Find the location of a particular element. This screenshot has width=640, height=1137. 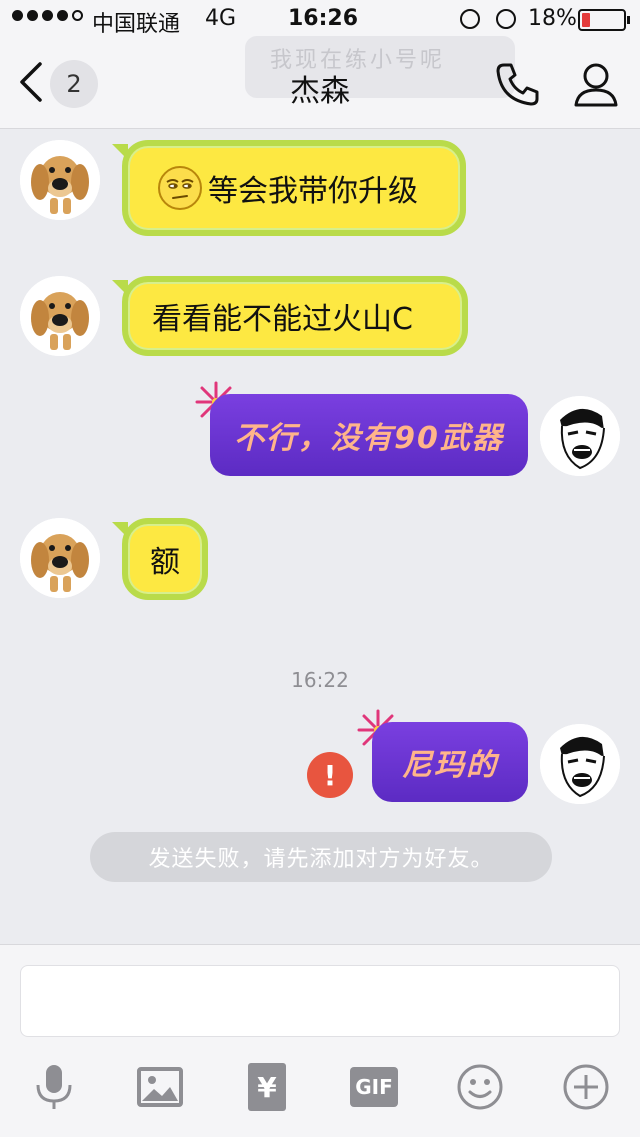

network-type: 4G is located at coordinates (221, 18).